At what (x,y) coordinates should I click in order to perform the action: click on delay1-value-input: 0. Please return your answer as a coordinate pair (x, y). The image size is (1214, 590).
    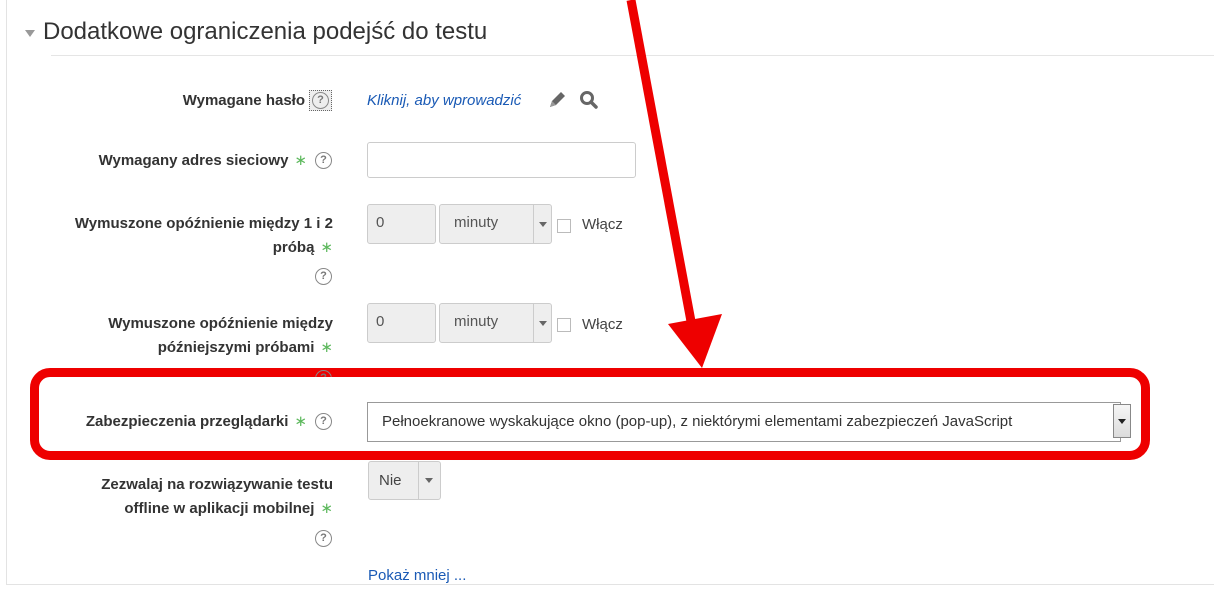
    Looking at the image, I should click on (401, 224).